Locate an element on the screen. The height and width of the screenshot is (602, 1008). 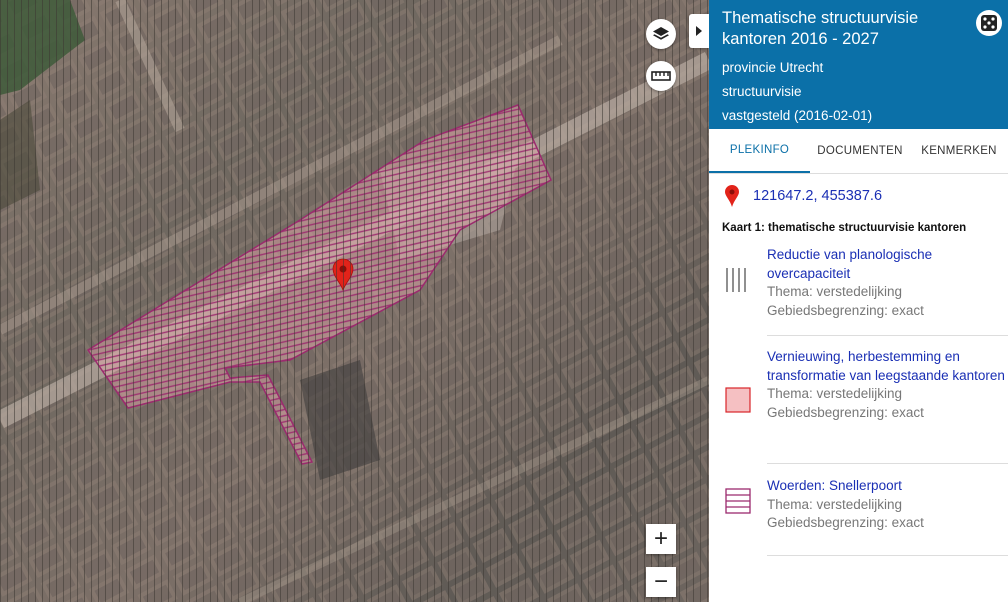
layers-icon is located at coordinates (661, 33).